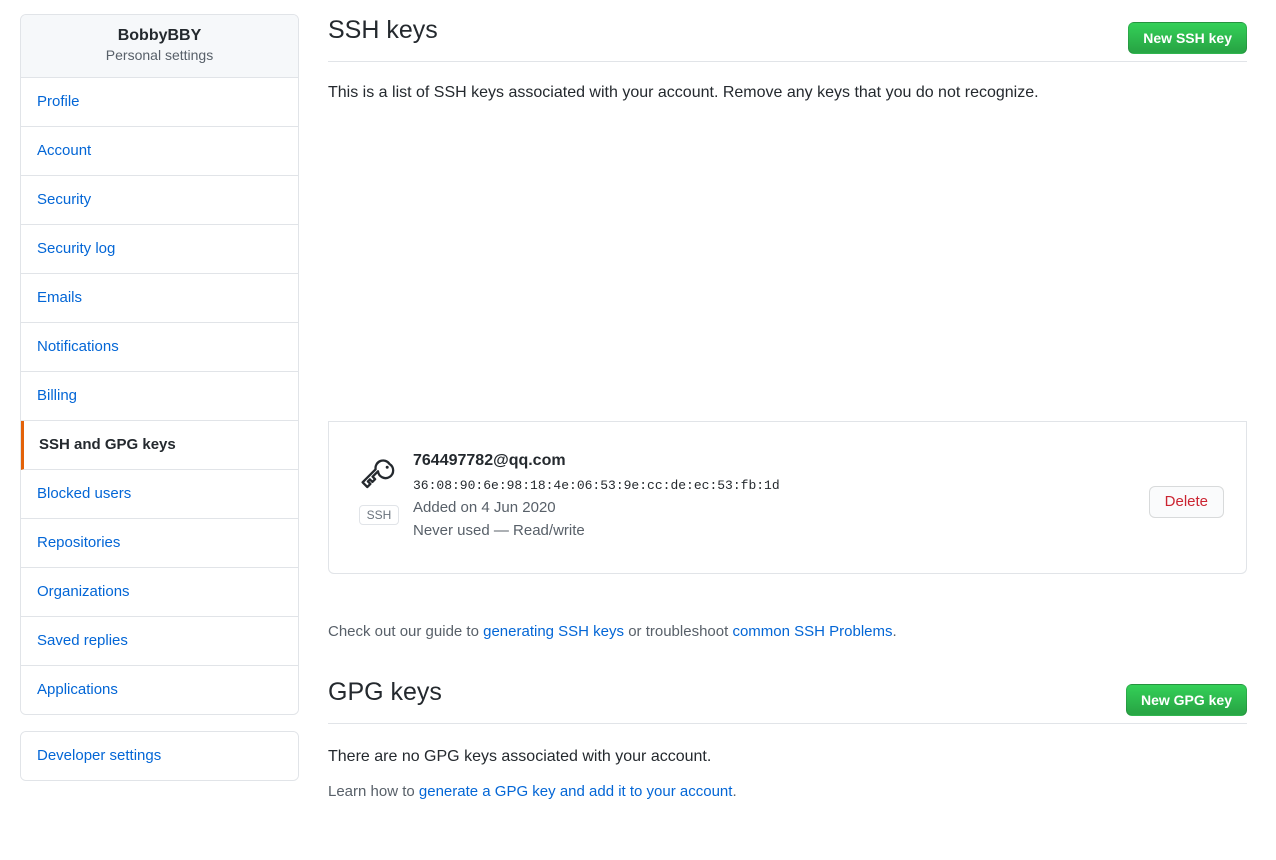 This screenshot has width=1276, height=860. Describe the element at coordinates (159, 494) in the screenshot. I see `sidebar-item-blocked-users: Blocked users` at that location.